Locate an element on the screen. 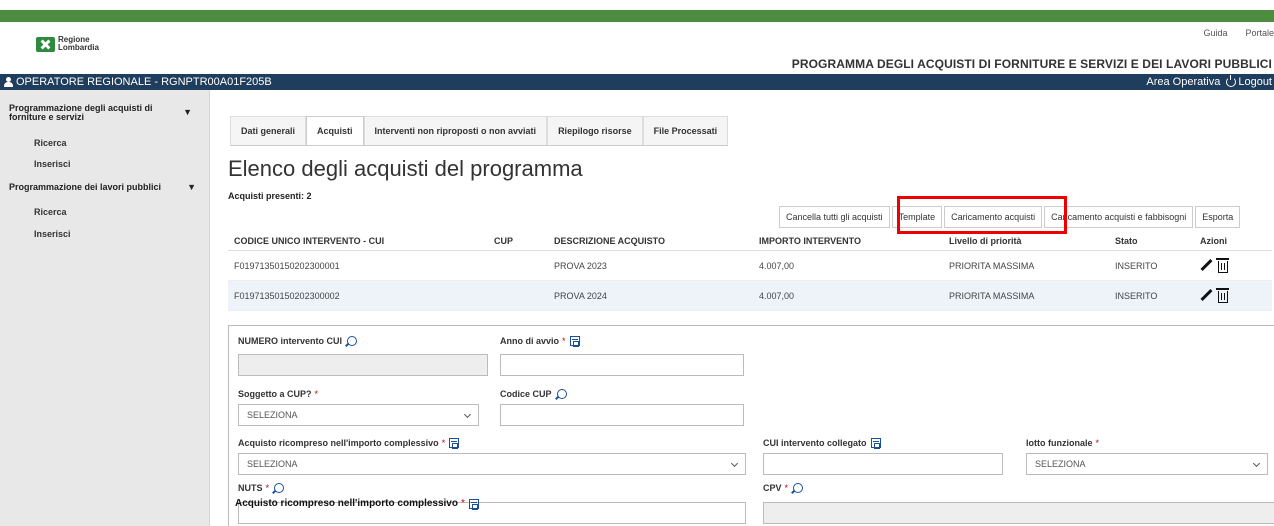  cui-collegato-input is located at coordinates (883, 464).